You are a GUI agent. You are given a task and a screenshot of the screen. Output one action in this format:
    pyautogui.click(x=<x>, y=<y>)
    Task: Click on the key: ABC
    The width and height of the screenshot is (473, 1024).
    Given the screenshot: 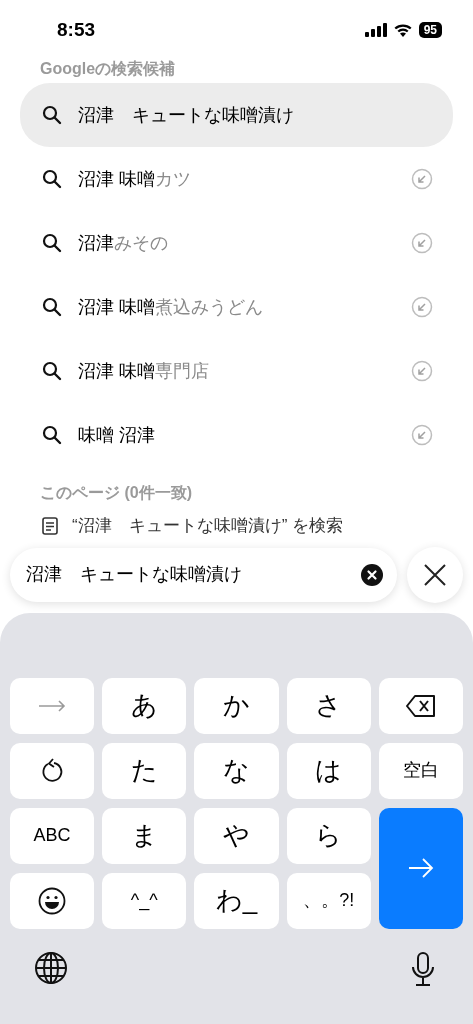 What is the action you would take?
    pyautogui.click(x=52, y=835)
    